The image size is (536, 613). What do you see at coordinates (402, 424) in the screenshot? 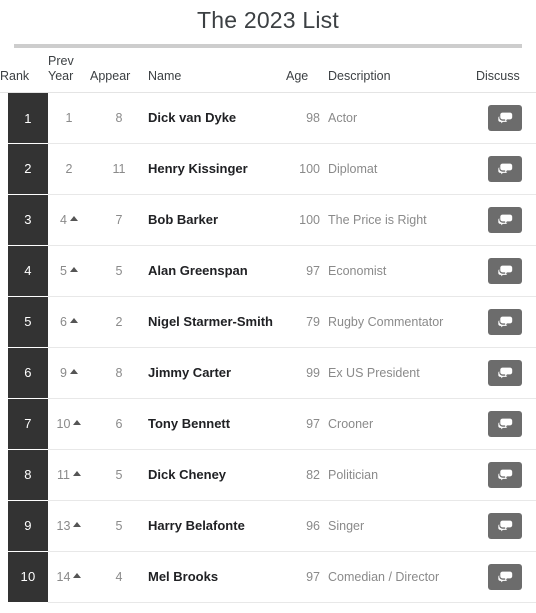
I see `description-cell: Crooner` at bounding box center [402, 424].